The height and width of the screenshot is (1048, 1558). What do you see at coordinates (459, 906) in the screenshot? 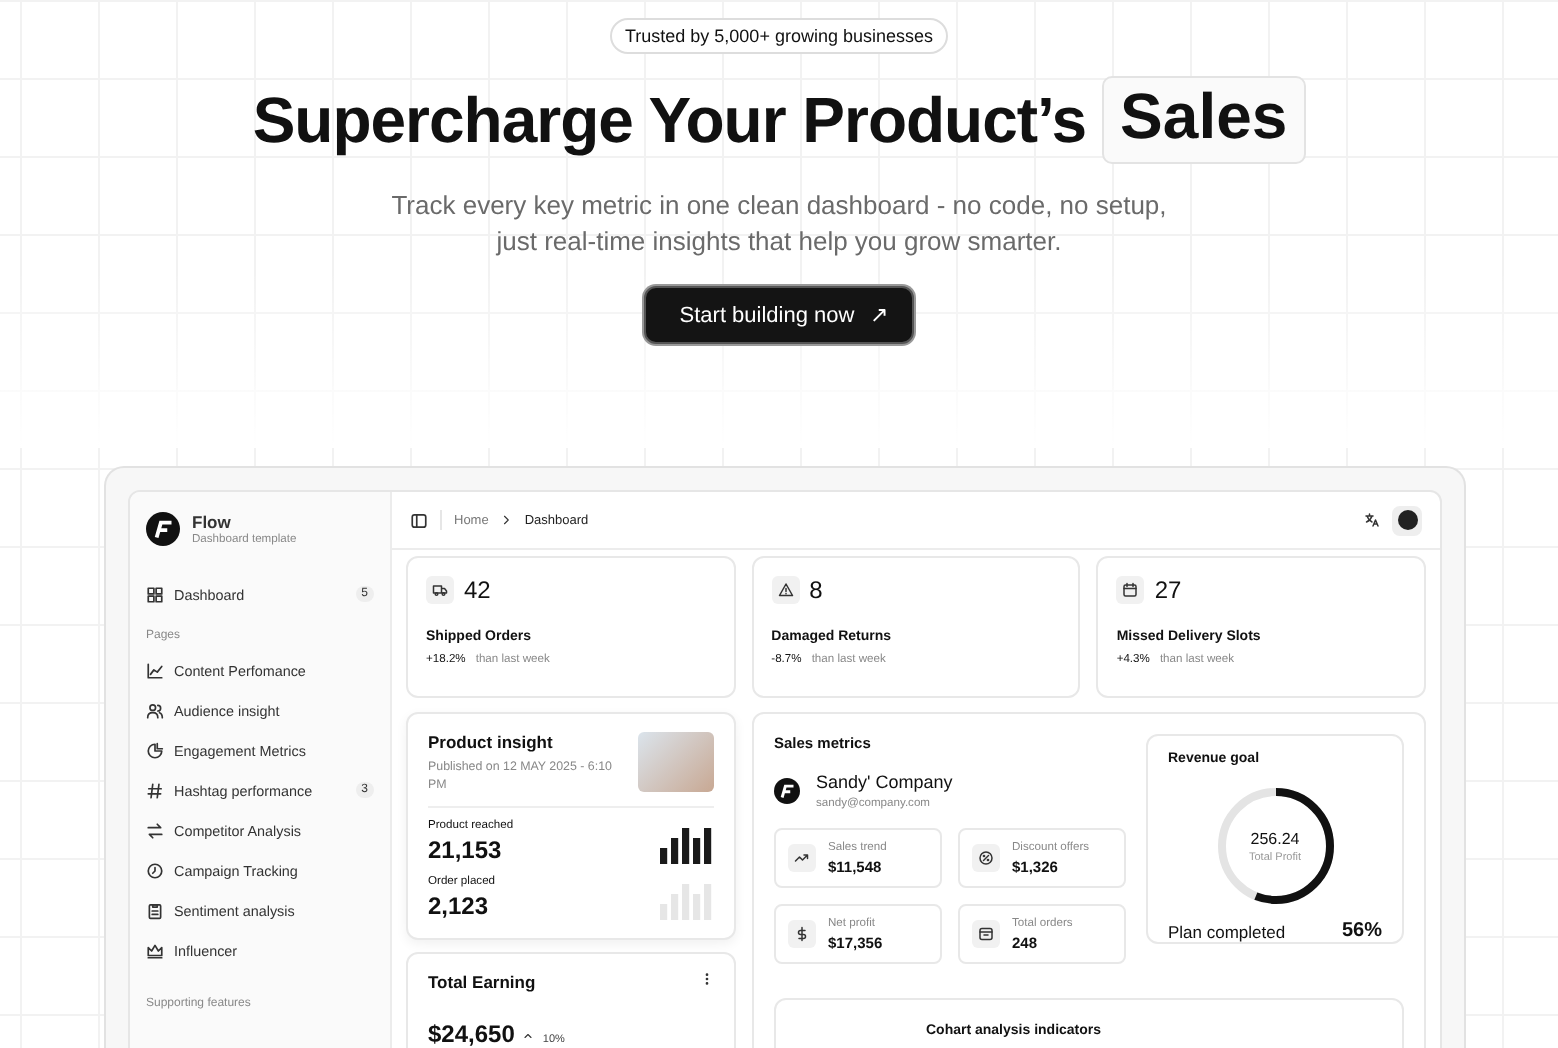
I see `metric-value: 2,123` at bounding box center [459, 906].